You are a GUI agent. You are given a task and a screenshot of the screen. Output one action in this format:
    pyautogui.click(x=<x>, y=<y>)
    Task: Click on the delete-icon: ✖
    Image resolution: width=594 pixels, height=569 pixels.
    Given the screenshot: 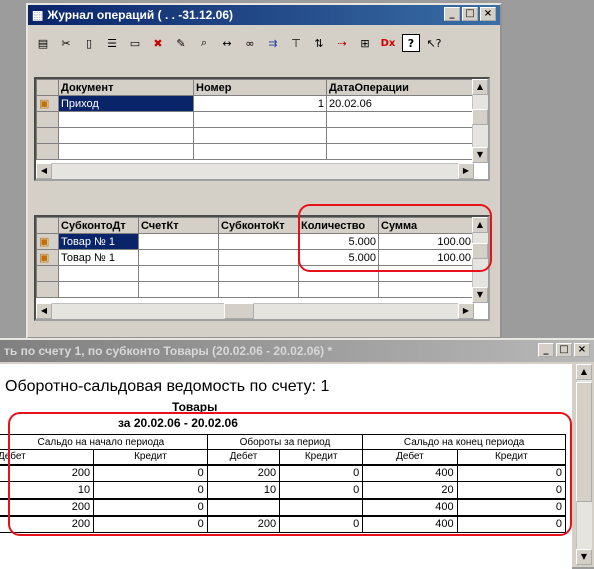 What is the action you would take?
    pyautogui.click(x=158, y=43)
    